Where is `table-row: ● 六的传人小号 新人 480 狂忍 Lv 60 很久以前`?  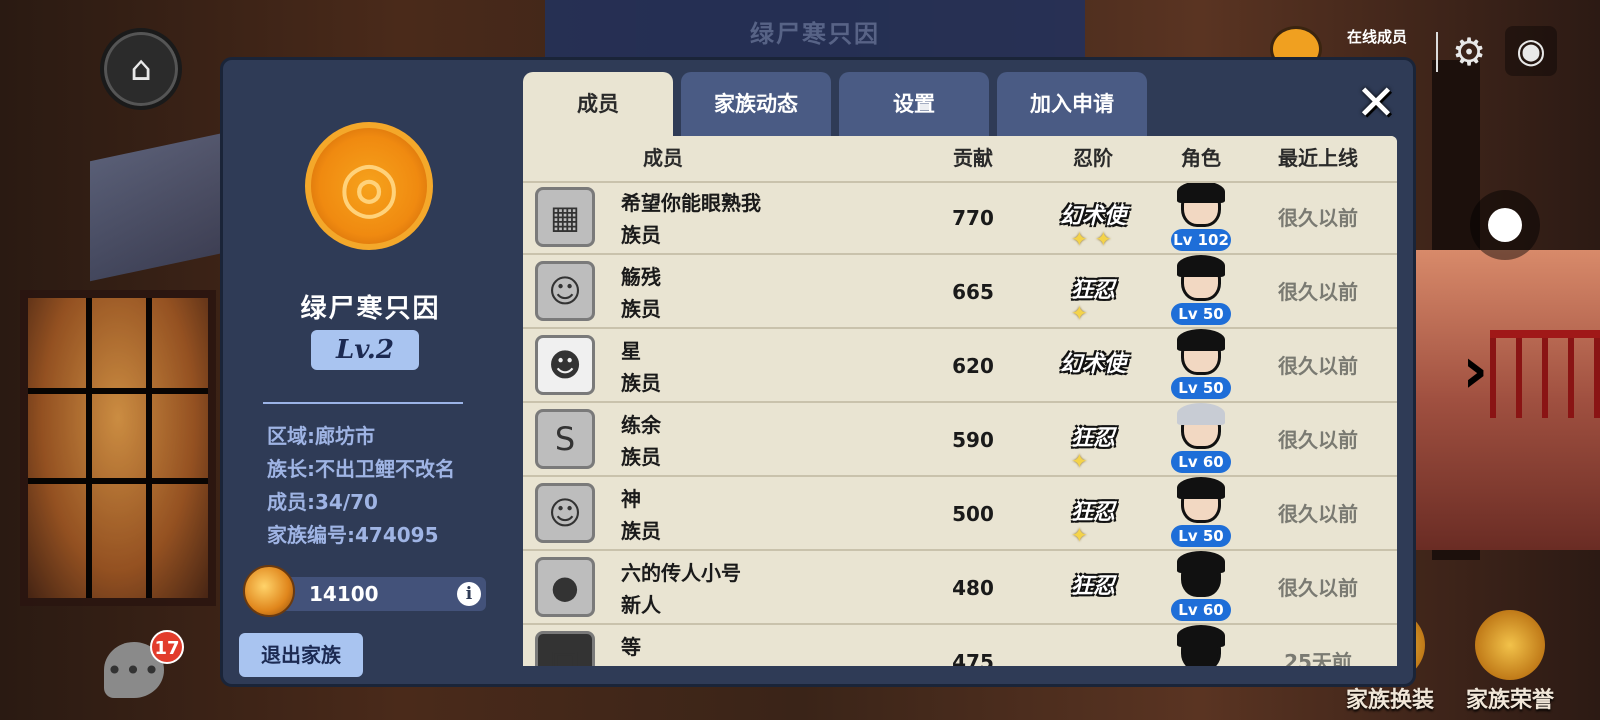
table-row: ● 六的传人小号 新人 480 狂忍 Lv 60 很久以前 is located at coordinates (960, 588).